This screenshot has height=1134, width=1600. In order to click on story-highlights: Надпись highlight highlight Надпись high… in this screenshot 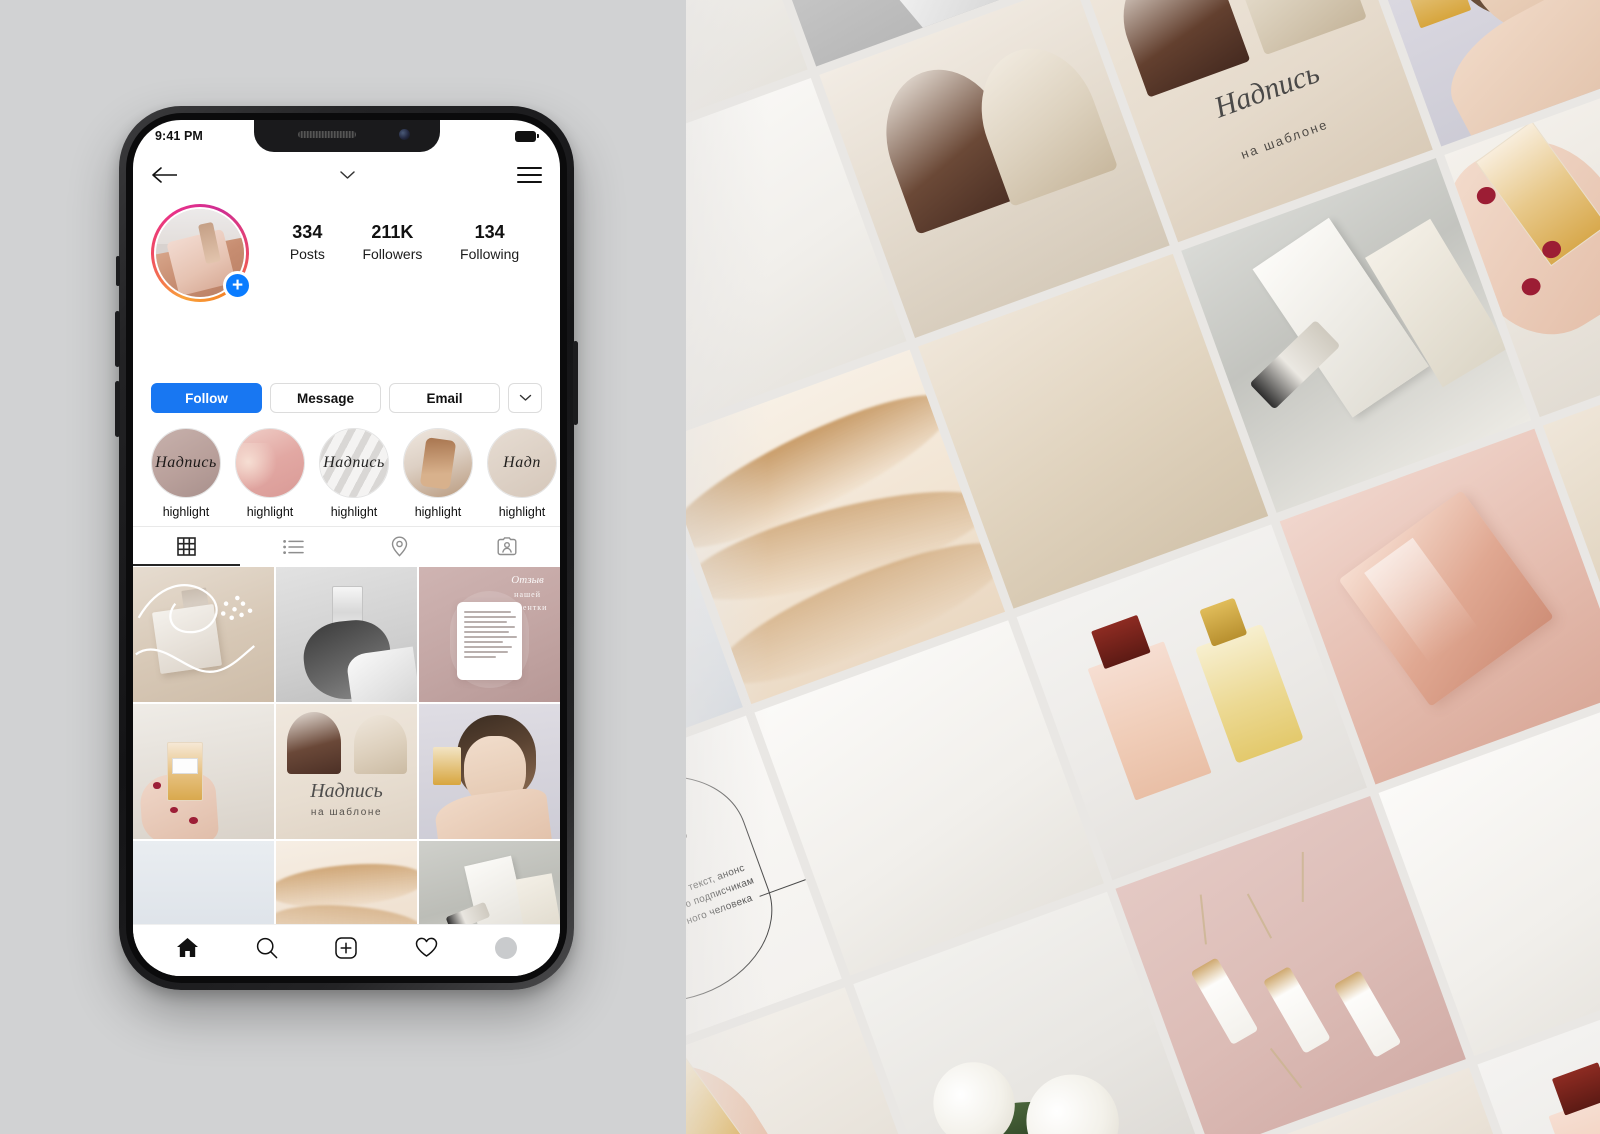, I will do `click(346, 473)`.